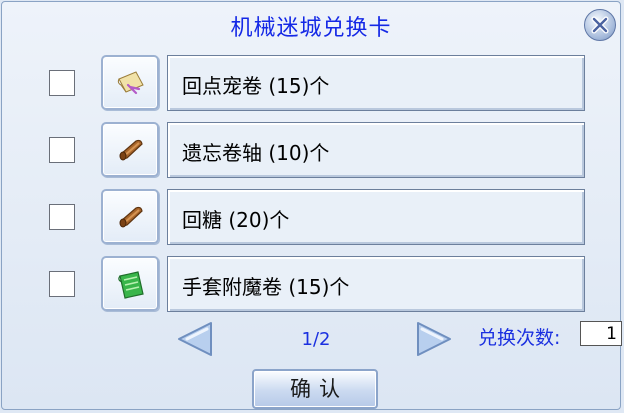 This screenshot has width=624, height=413. I want to click on list-item: 回糖 (20)个, so click(312, 217).